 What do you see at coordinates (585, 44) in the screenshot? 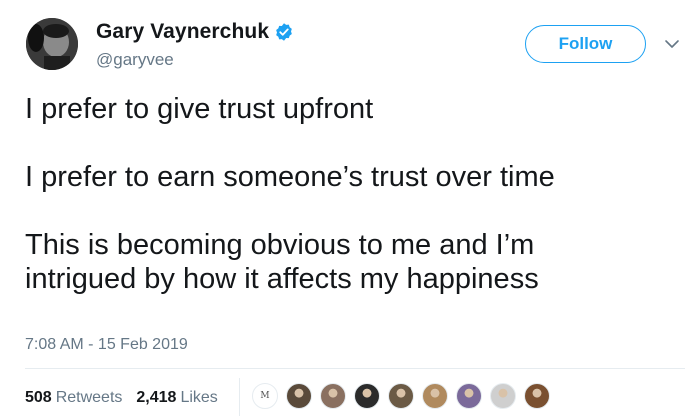
I see `follow-button: Follow` at bounding box center [585, 44].